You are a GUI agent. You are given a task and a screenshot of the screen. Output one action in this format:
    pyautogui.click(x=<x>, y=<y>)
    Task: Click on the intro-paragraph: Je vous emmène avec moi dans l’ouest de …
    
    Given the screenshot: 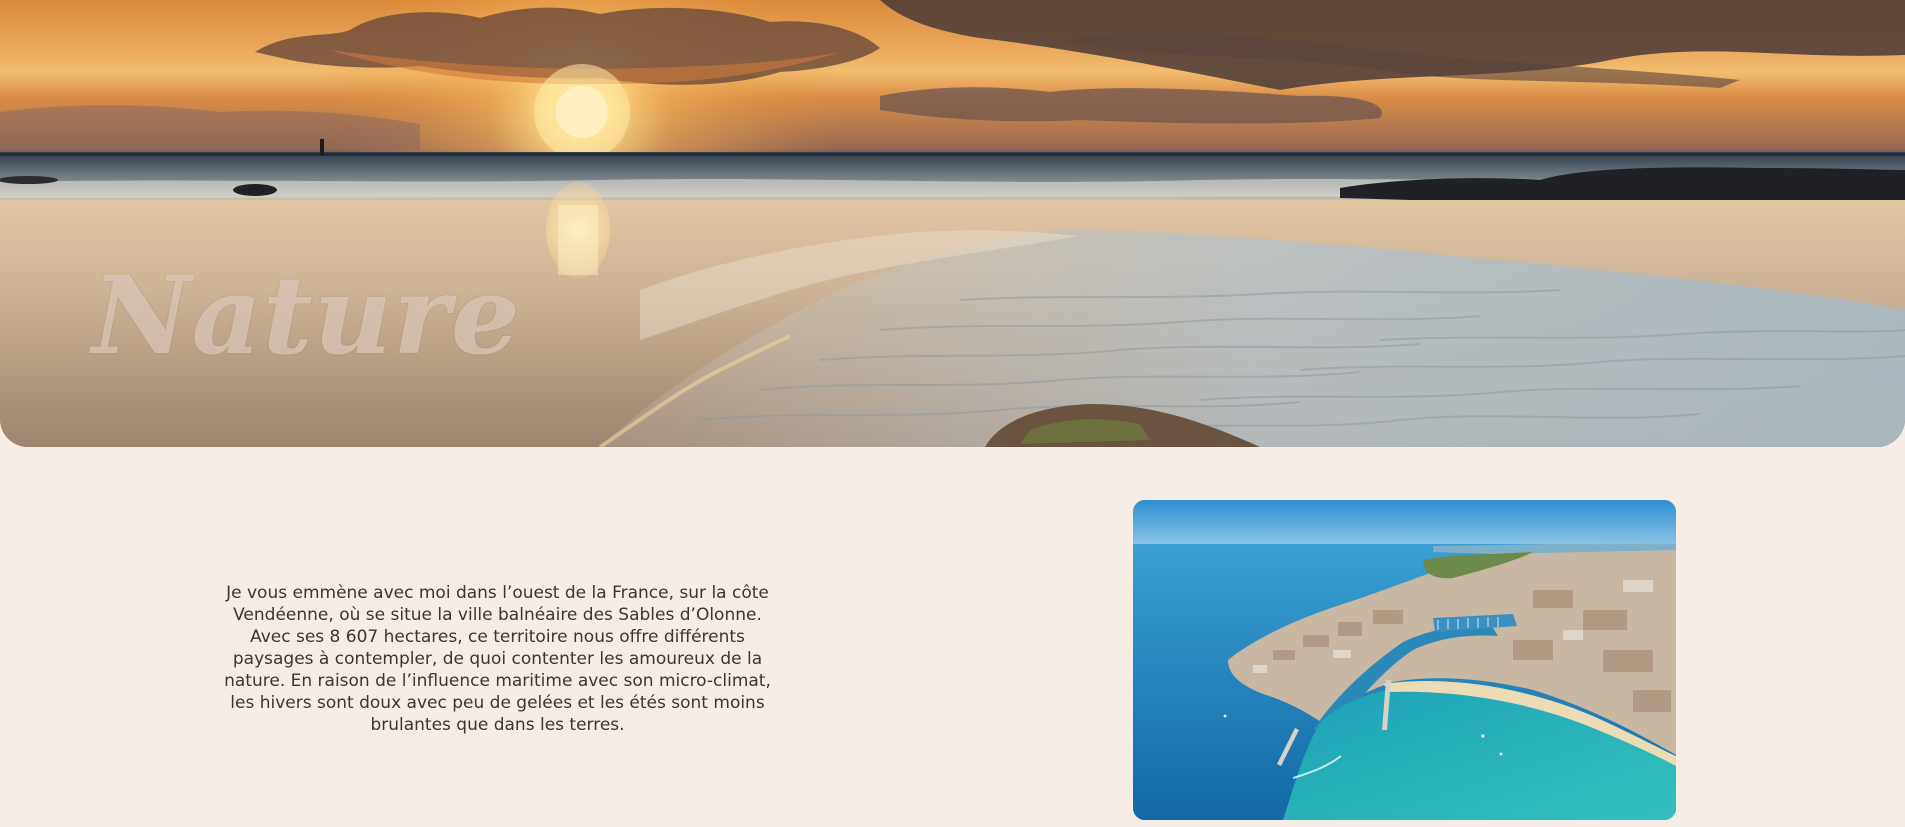 What is the action you would take?
    pyautogui.click(x=497, y=659)
    